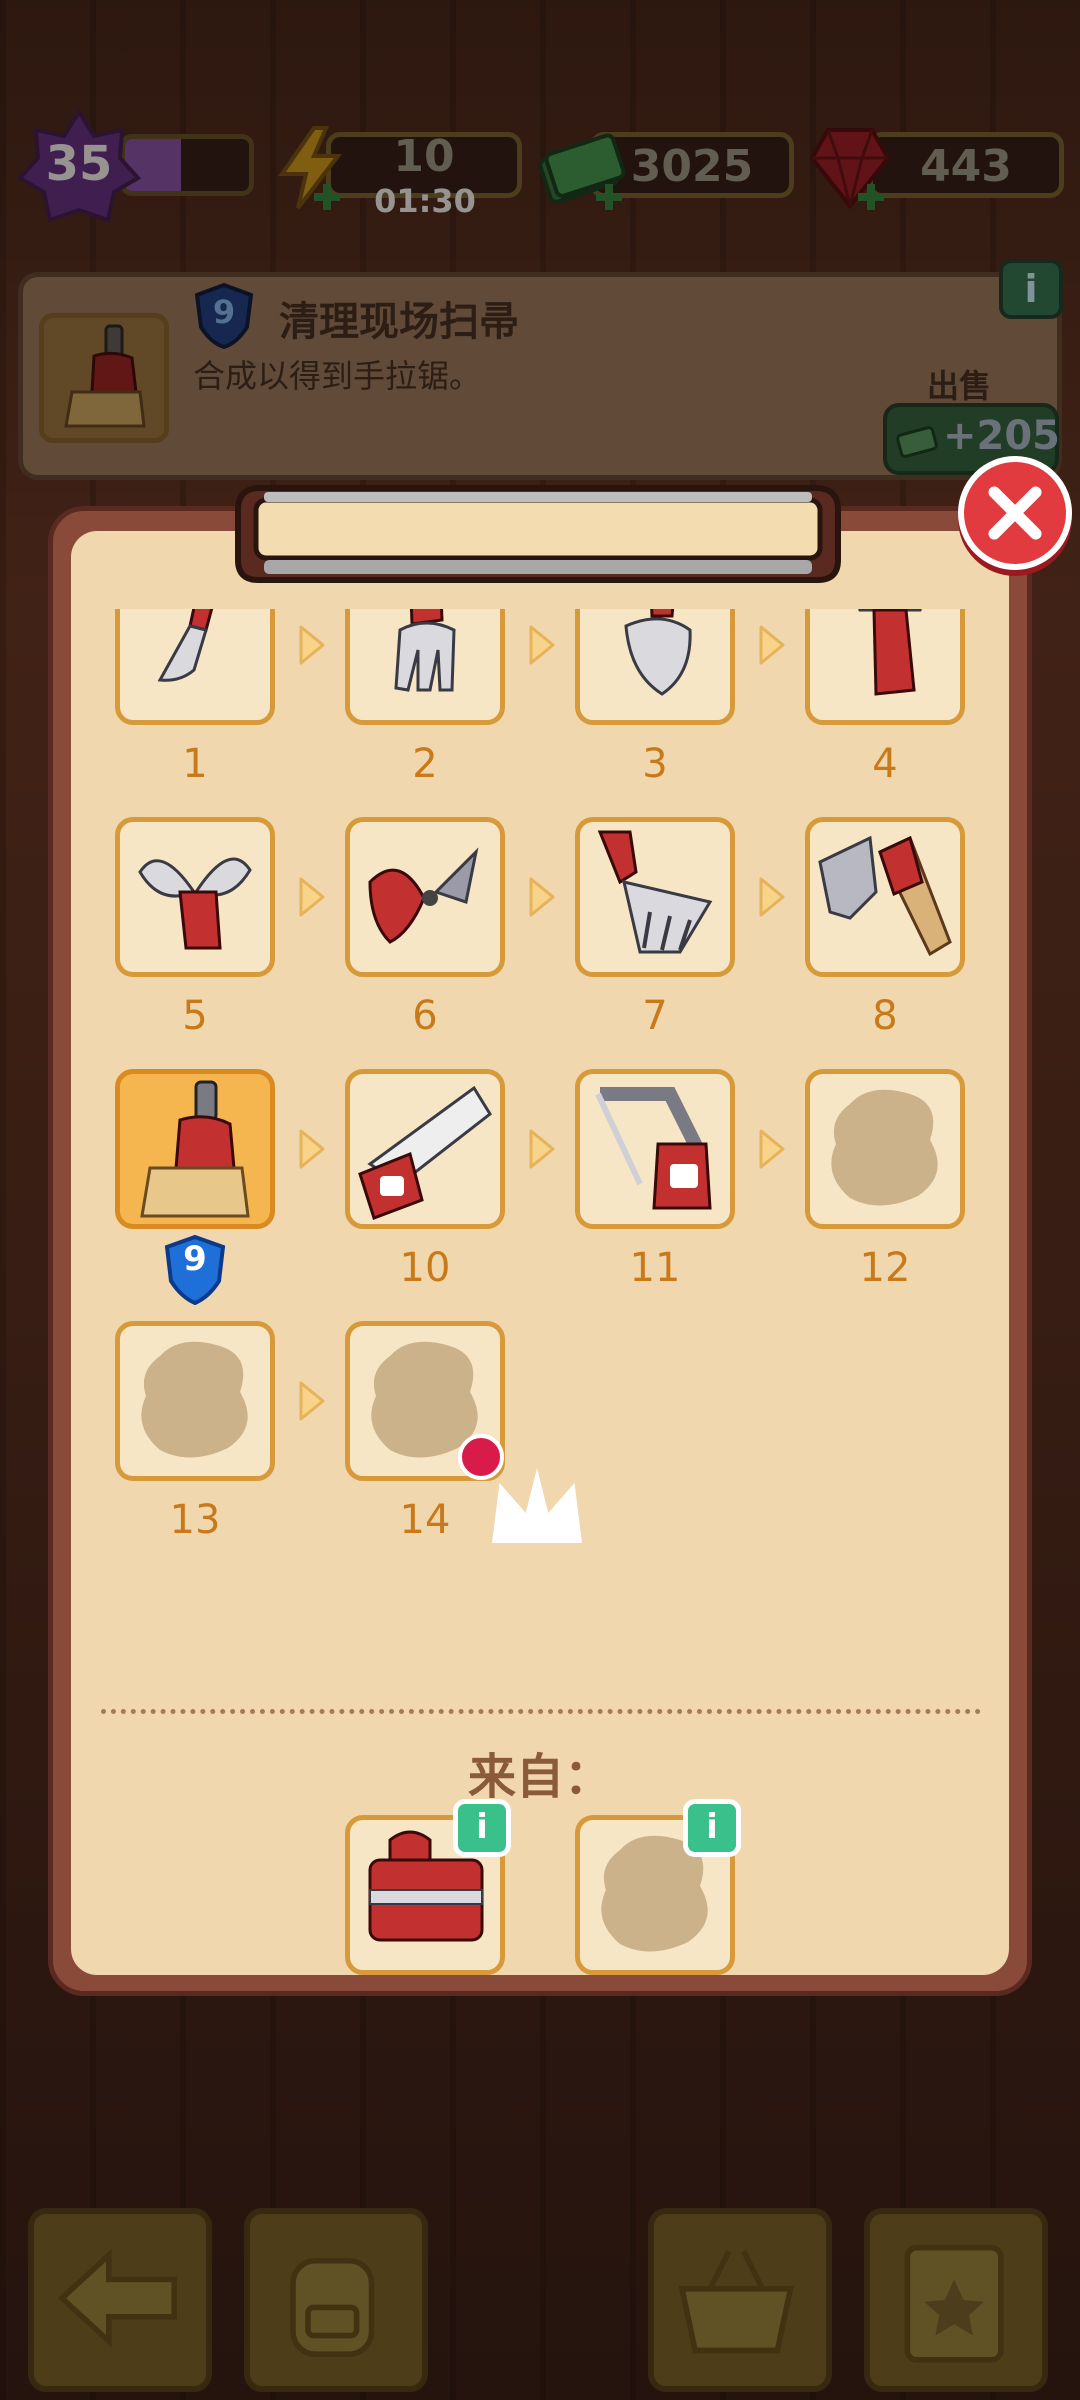 The image size is (1080, 2400). Describe the element at coordinates (425, 1268) in the screenshot. I see `chain-item-number: 10` at that location.